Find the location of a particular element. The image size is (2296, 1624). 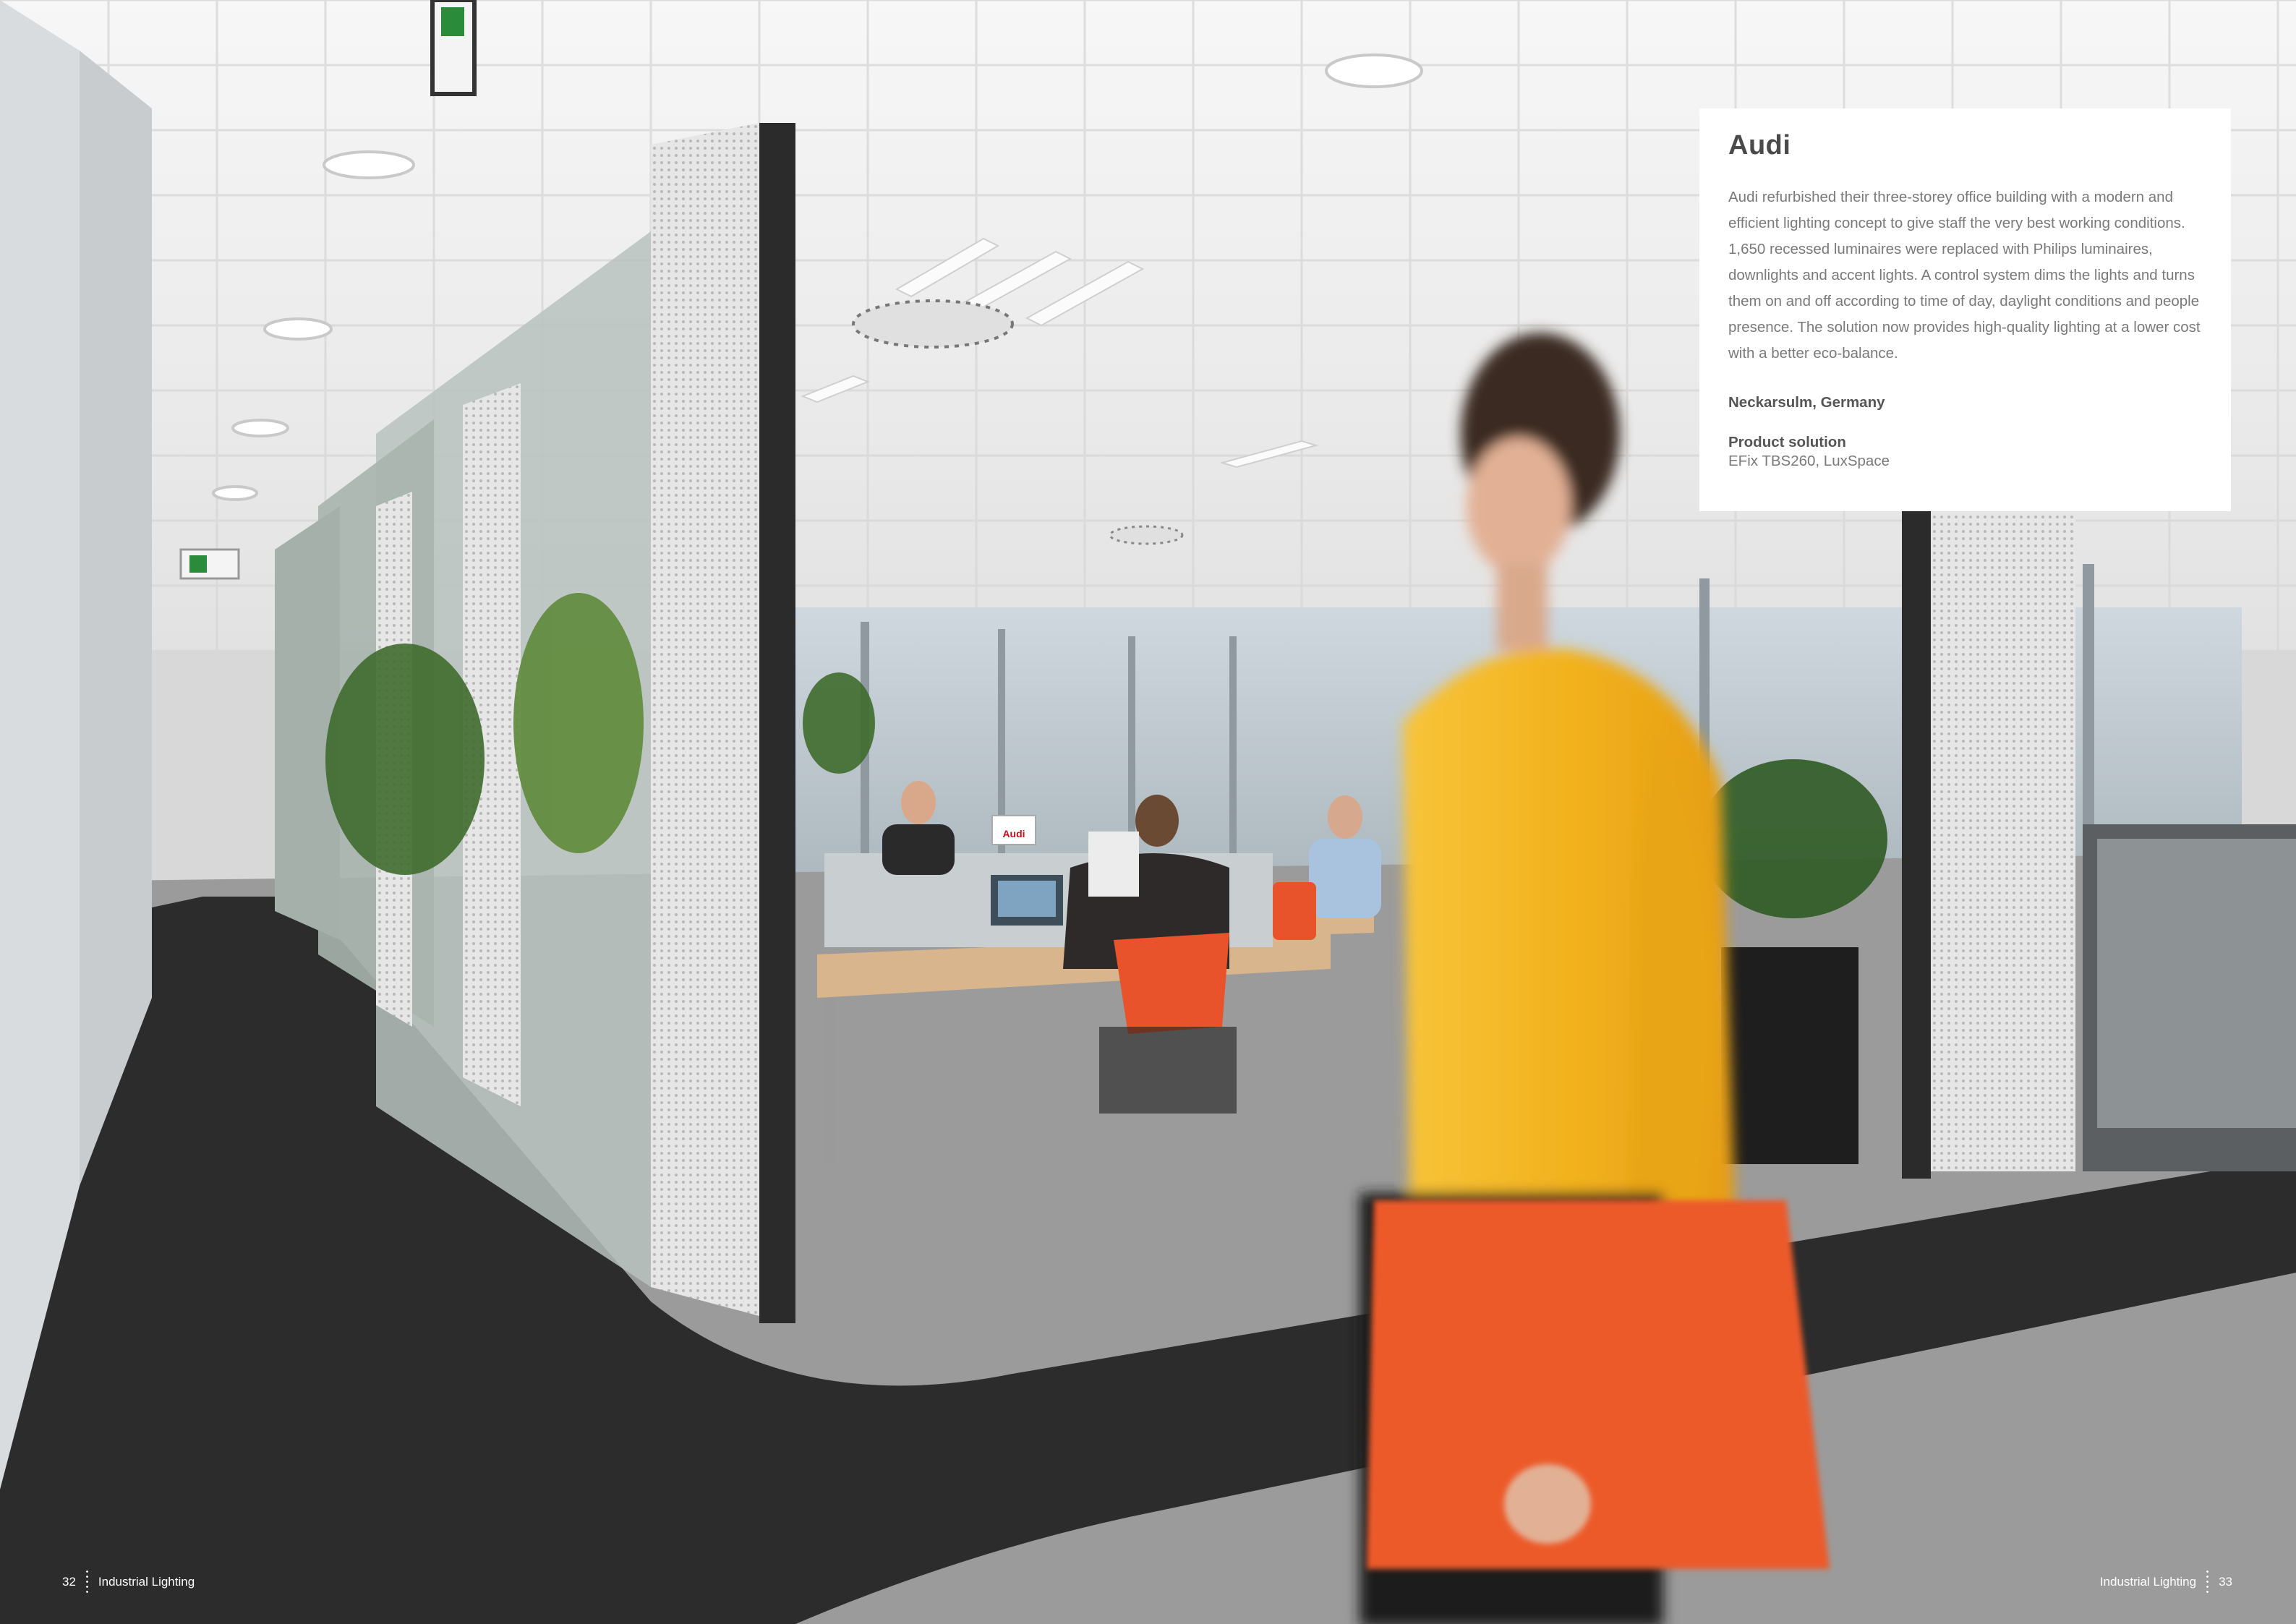

dotted-divider-right is located at coordinates (2207, 1582).